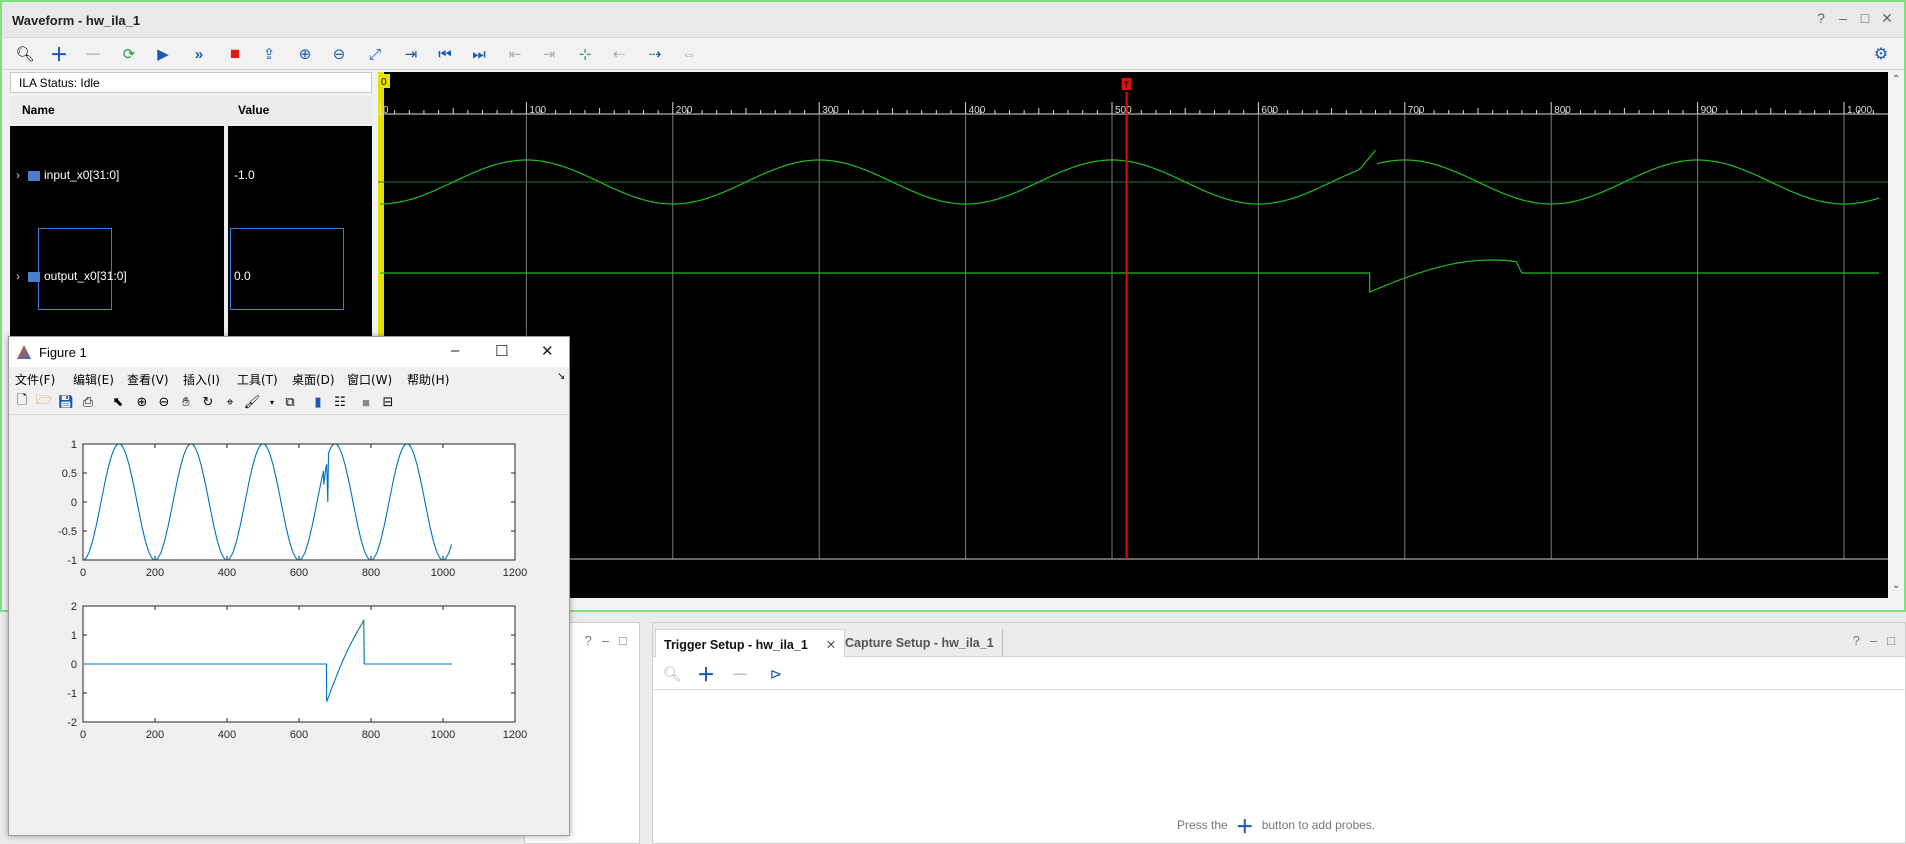  I want to click on name-column-header: Name, so click(117, 110).